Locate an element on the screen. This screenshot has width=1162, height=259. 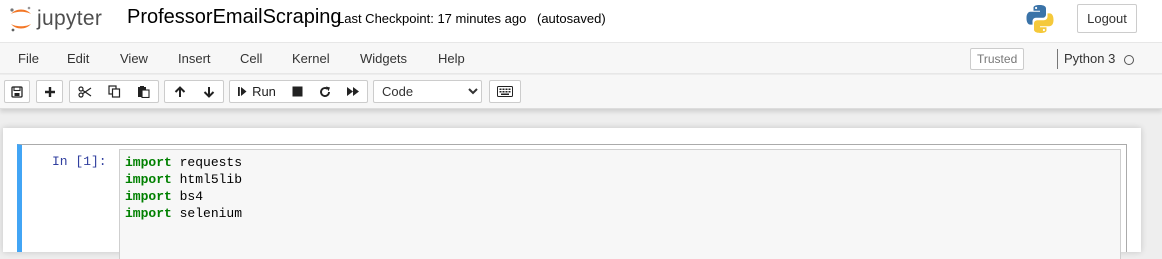
arrow-up-icon is located at coordinates (179, 91).